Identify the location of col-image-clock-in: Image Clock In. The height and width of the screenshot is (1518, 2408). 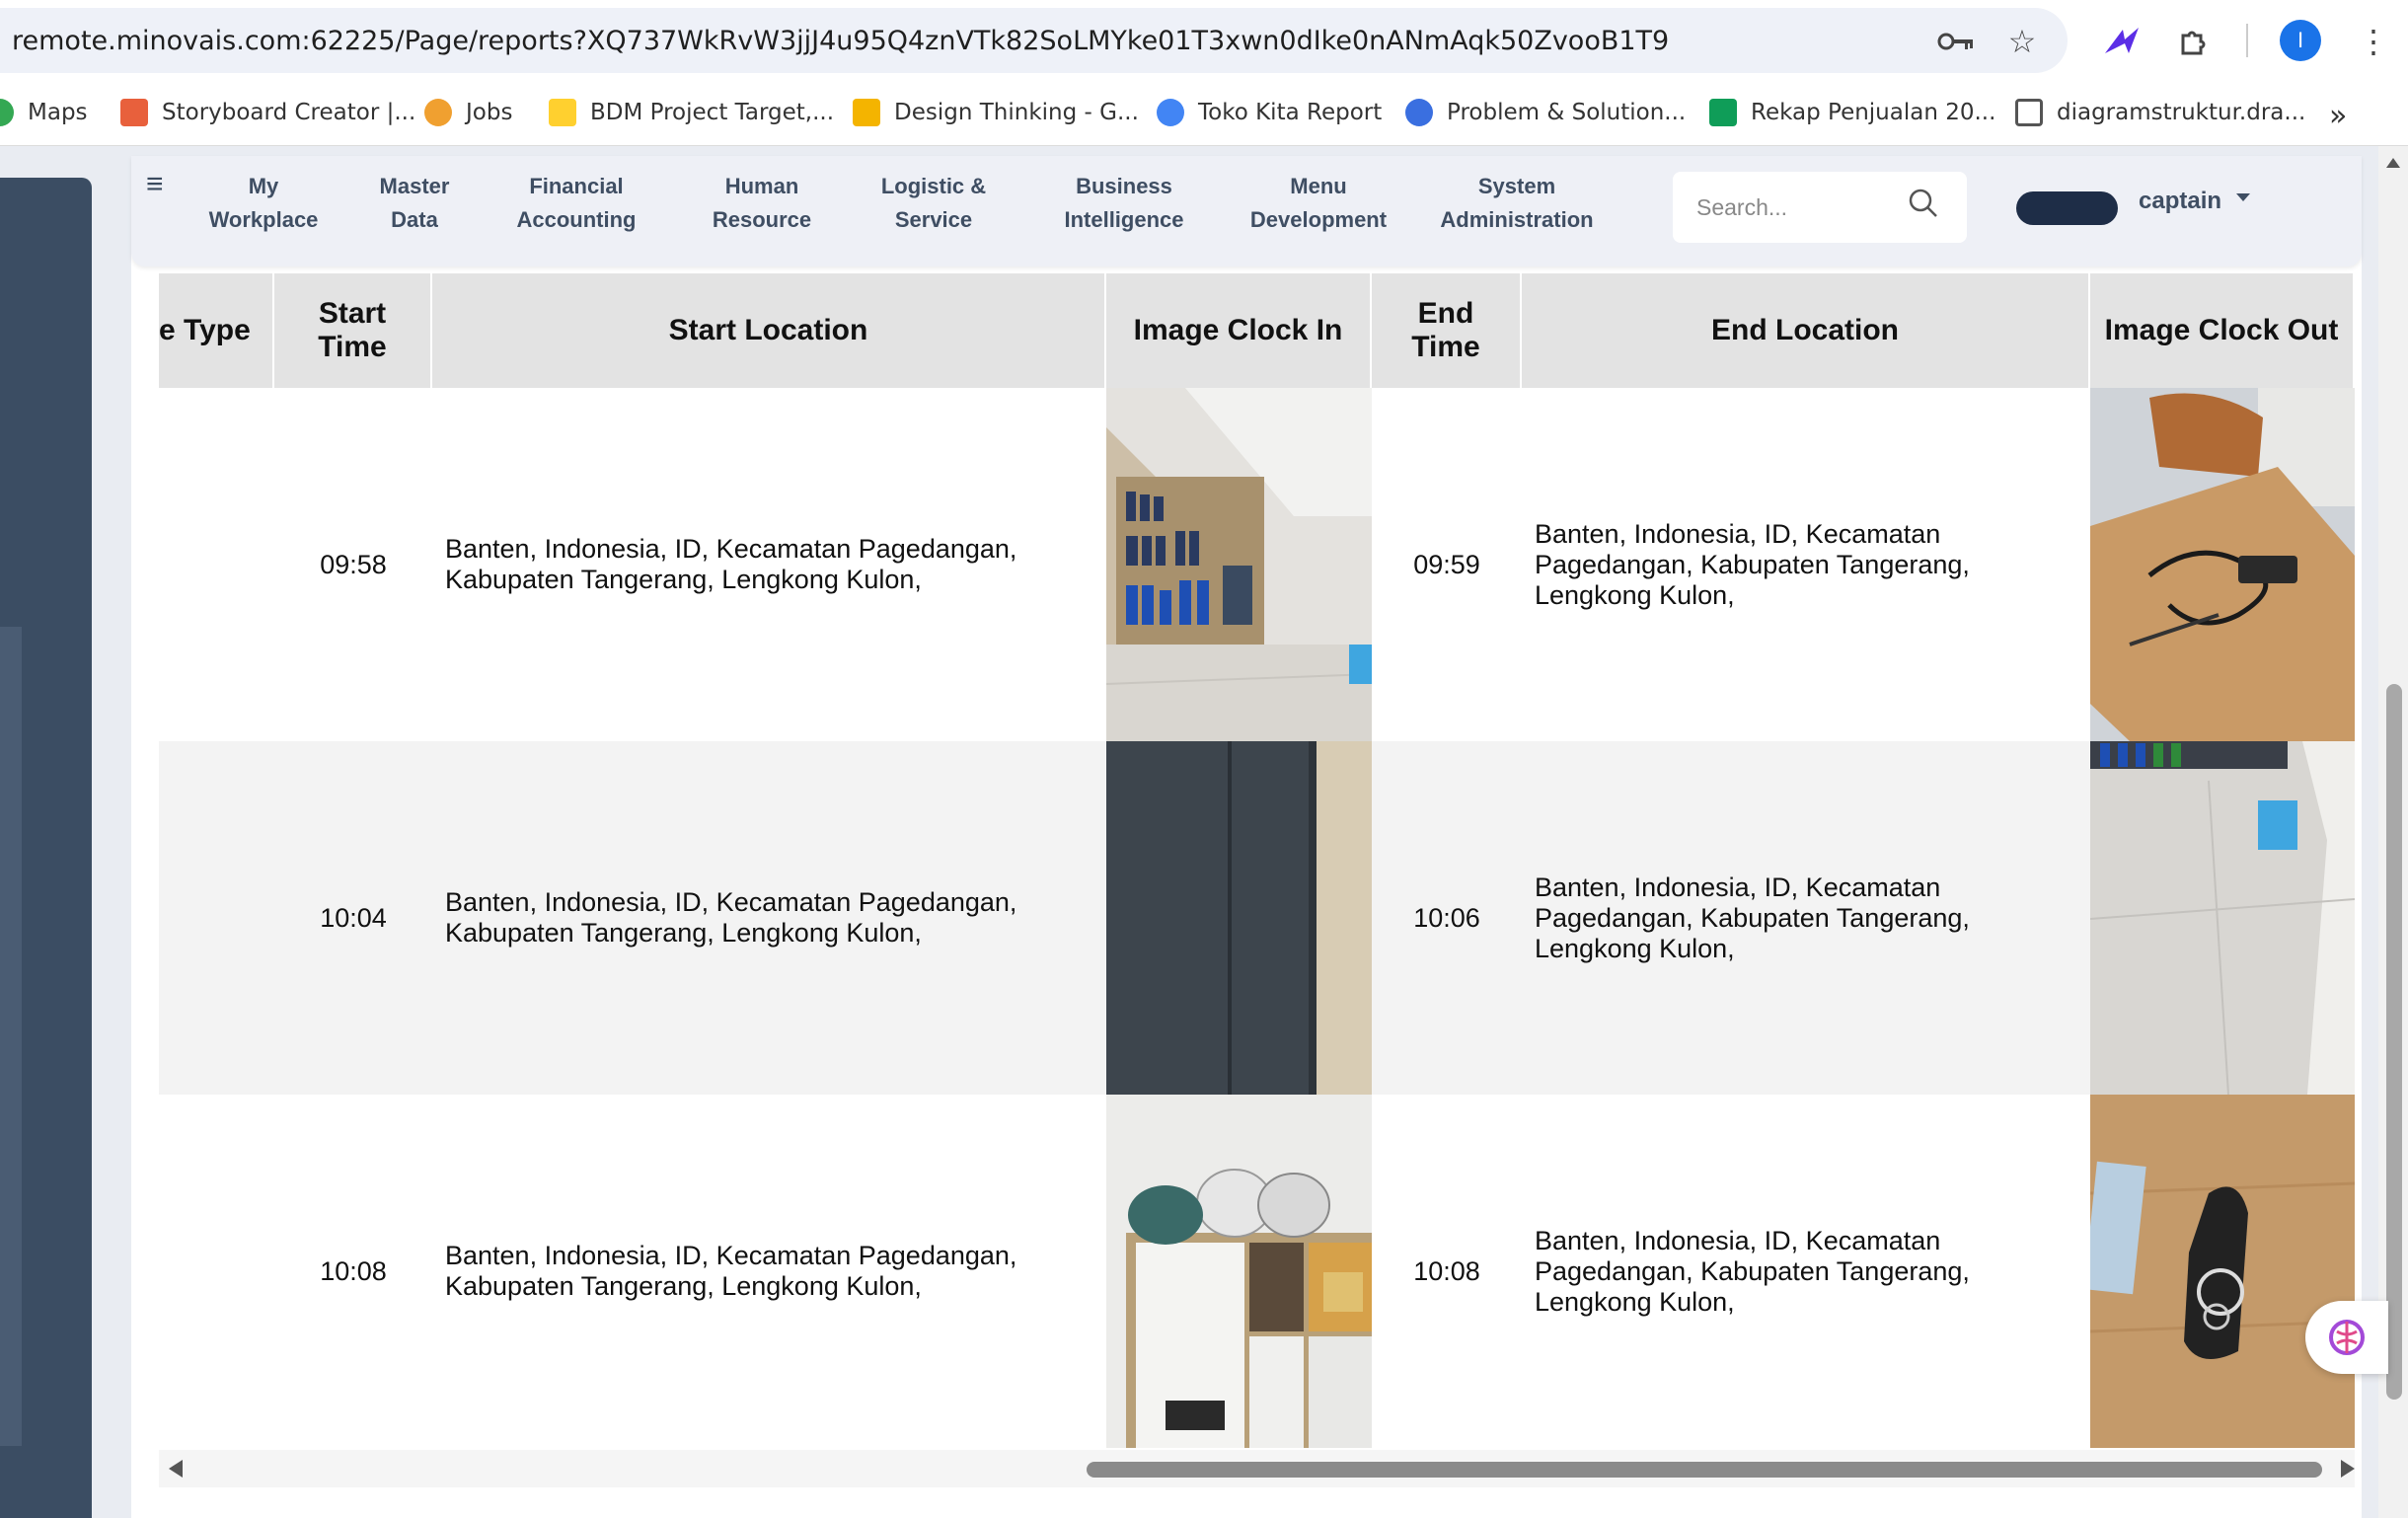
(1239, 330).